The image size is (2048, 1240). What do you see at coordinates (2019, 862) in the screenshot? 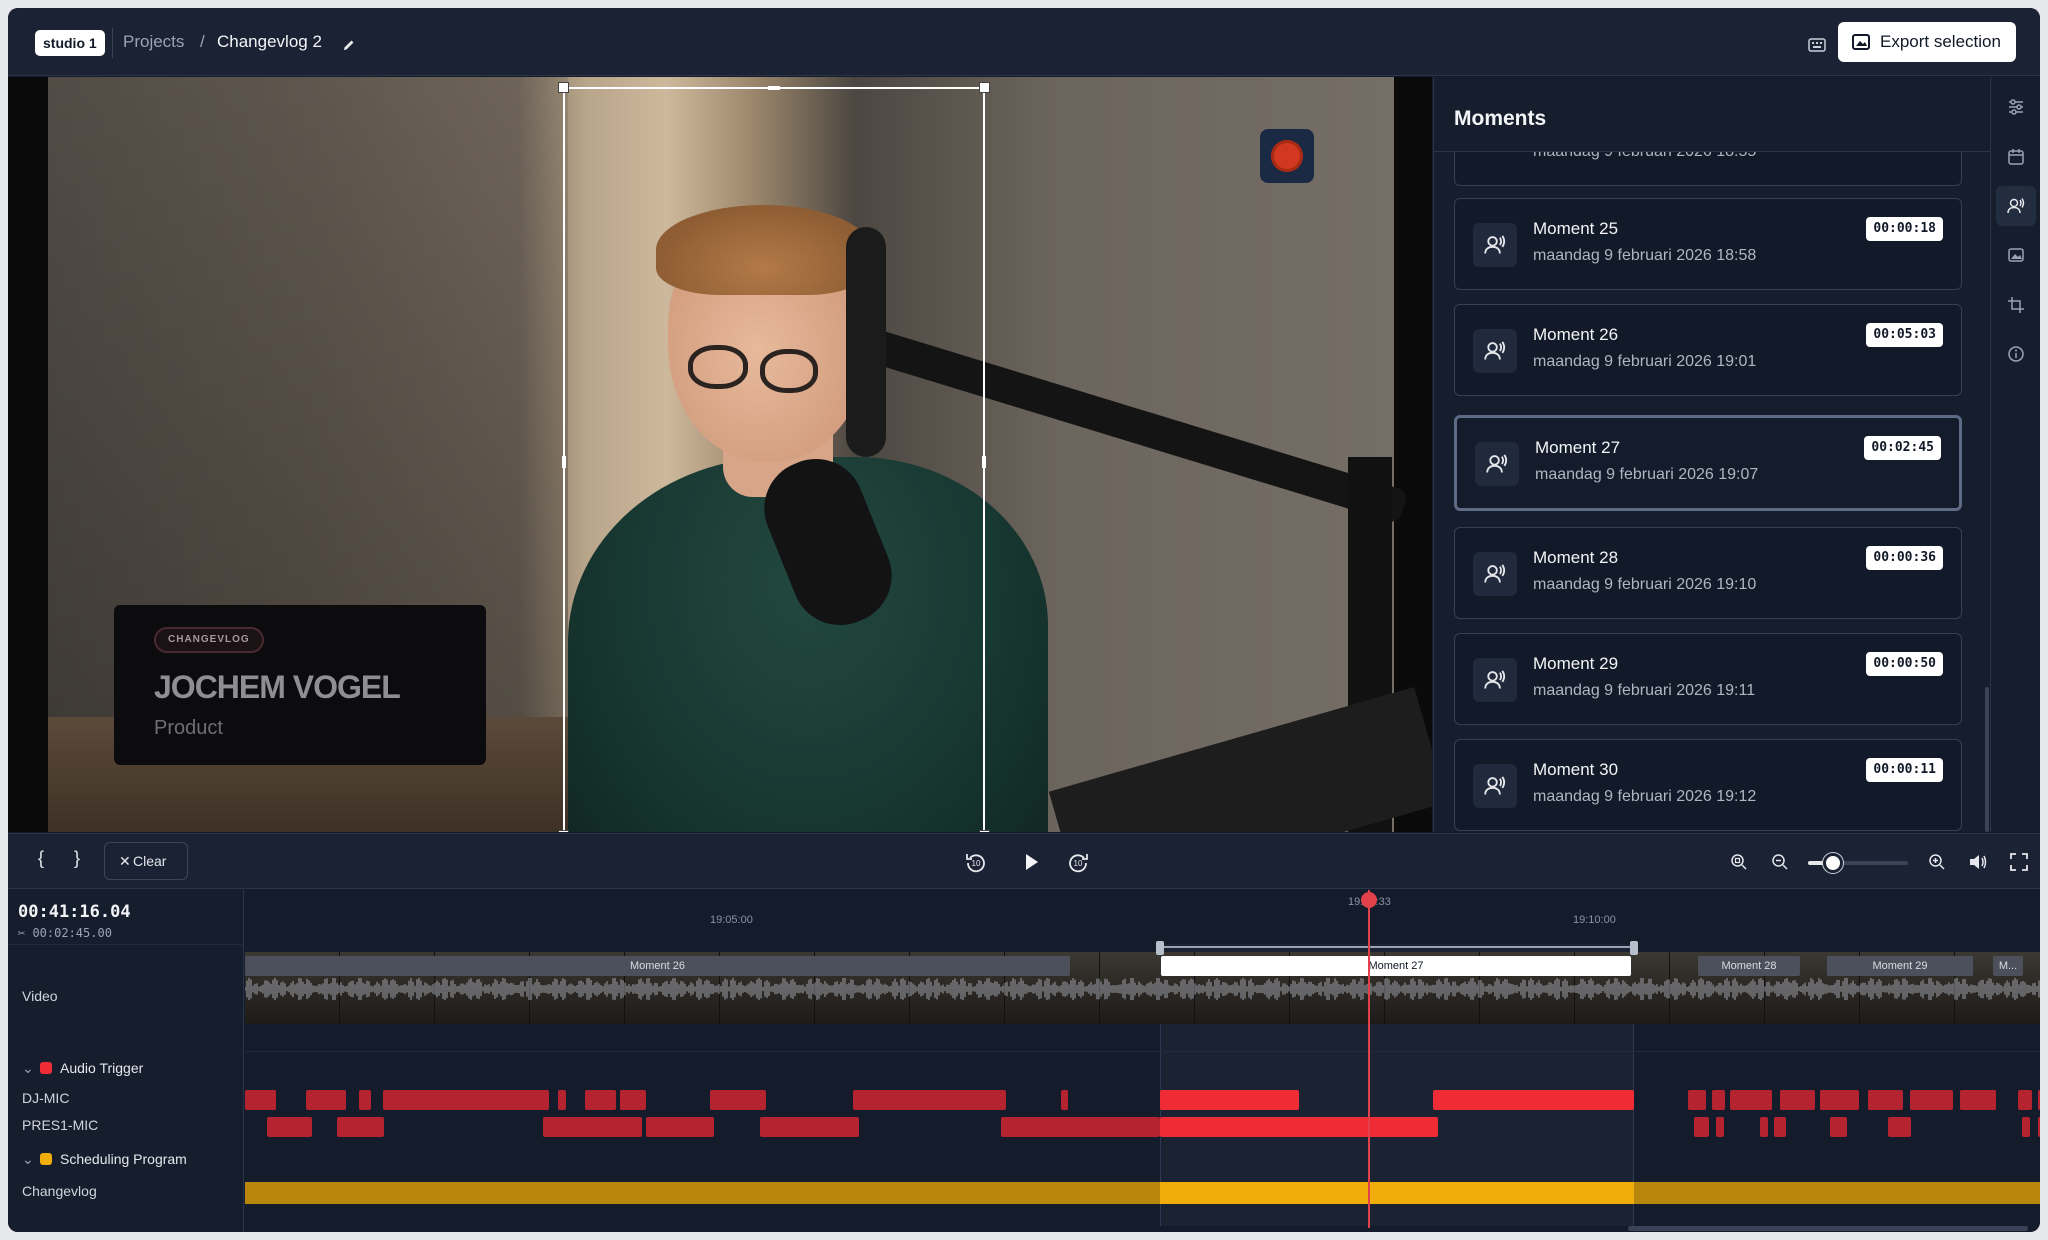
I see `fullscreen-icon` at bounding box center [2019, 862].